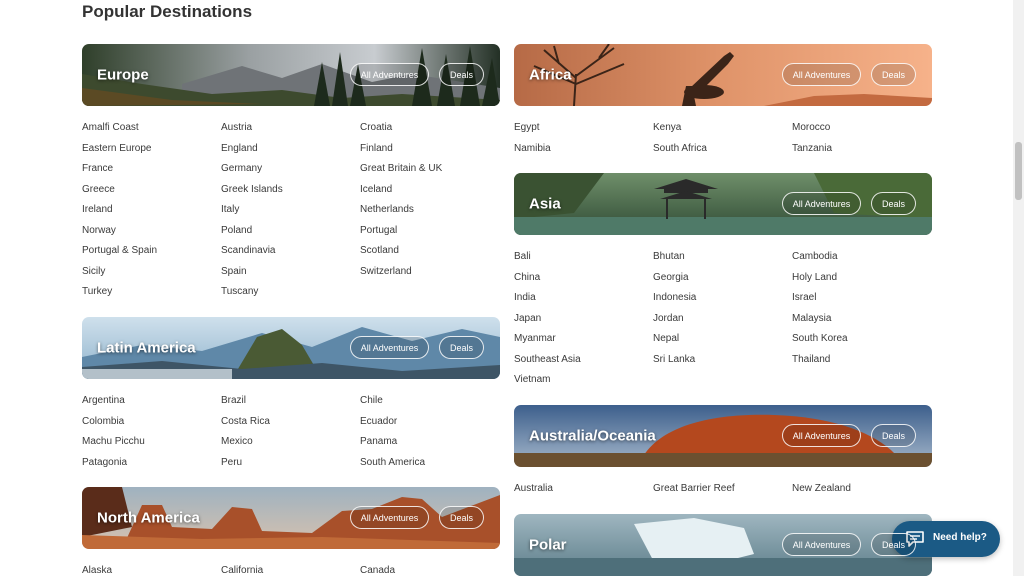 The image size is (1024, 576). Describe the element at coordinates (804, 297) in the screenshot. I see `destination-link: Israel` at that location.